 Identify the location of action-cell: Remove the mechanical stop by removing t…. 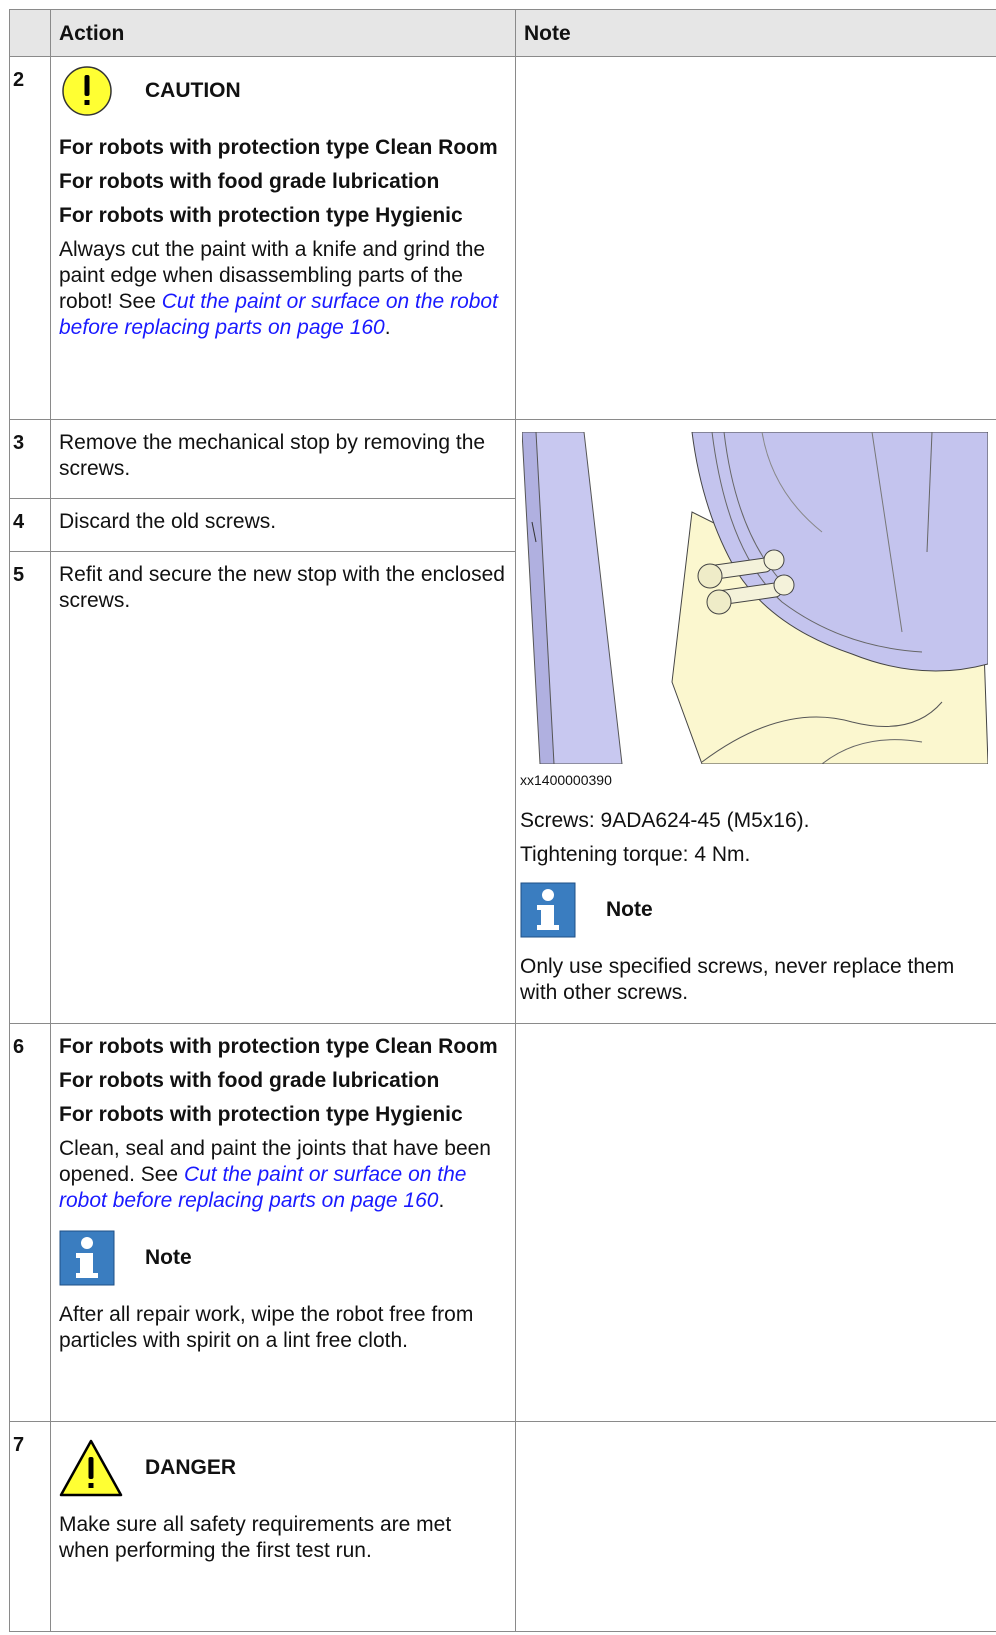
(283, 459).